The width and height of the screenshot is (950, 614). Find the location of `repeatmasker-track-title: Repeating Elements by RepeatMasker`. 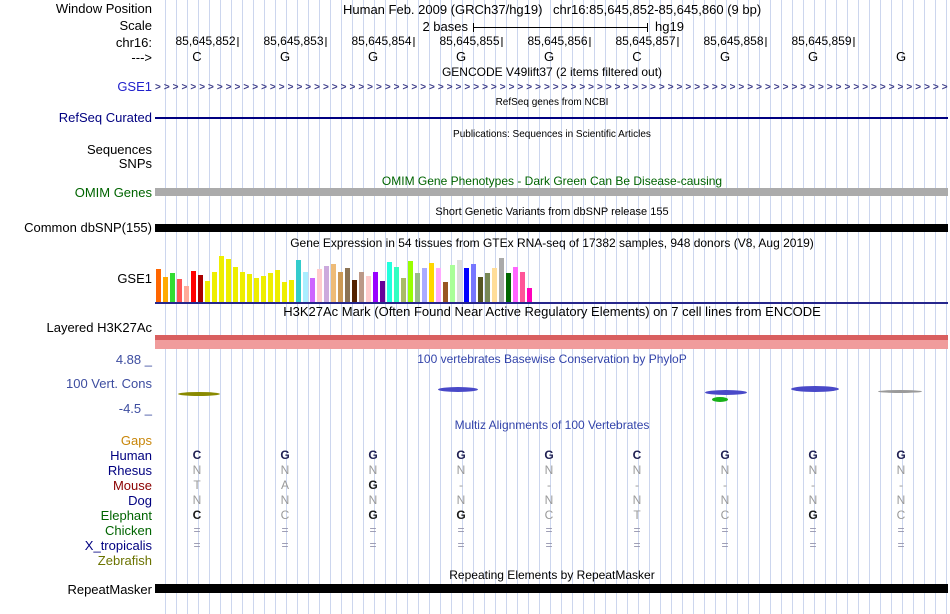

repeatmasker-track-title: Repeating Elements by RepeatMasker is located at coordinates (552, 575).